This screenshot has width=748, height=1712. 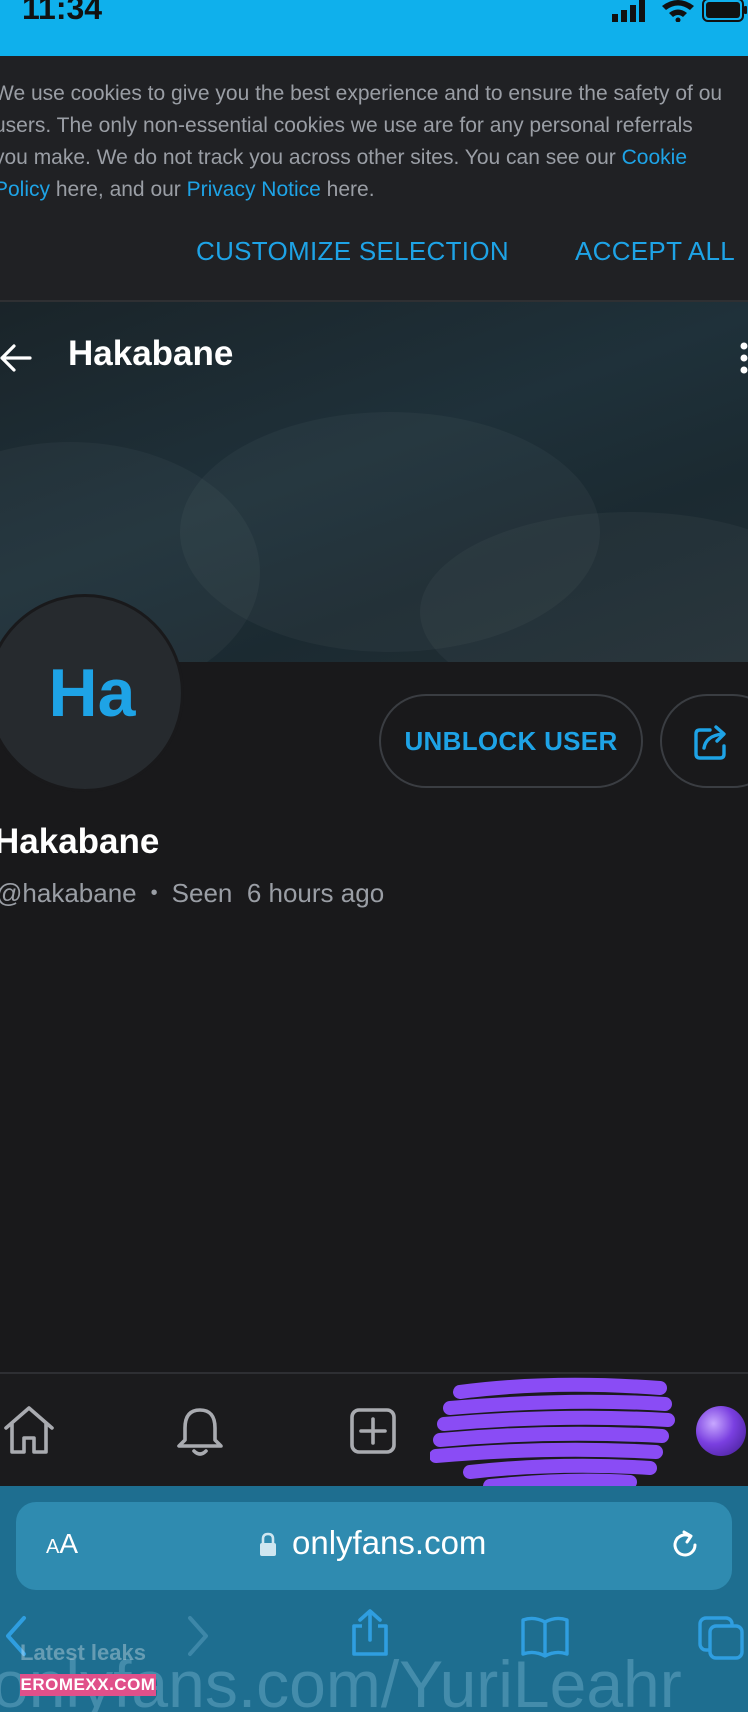 I want to click on unblock-user-button: UNBLOCK USER, so click(x=511, y=741).